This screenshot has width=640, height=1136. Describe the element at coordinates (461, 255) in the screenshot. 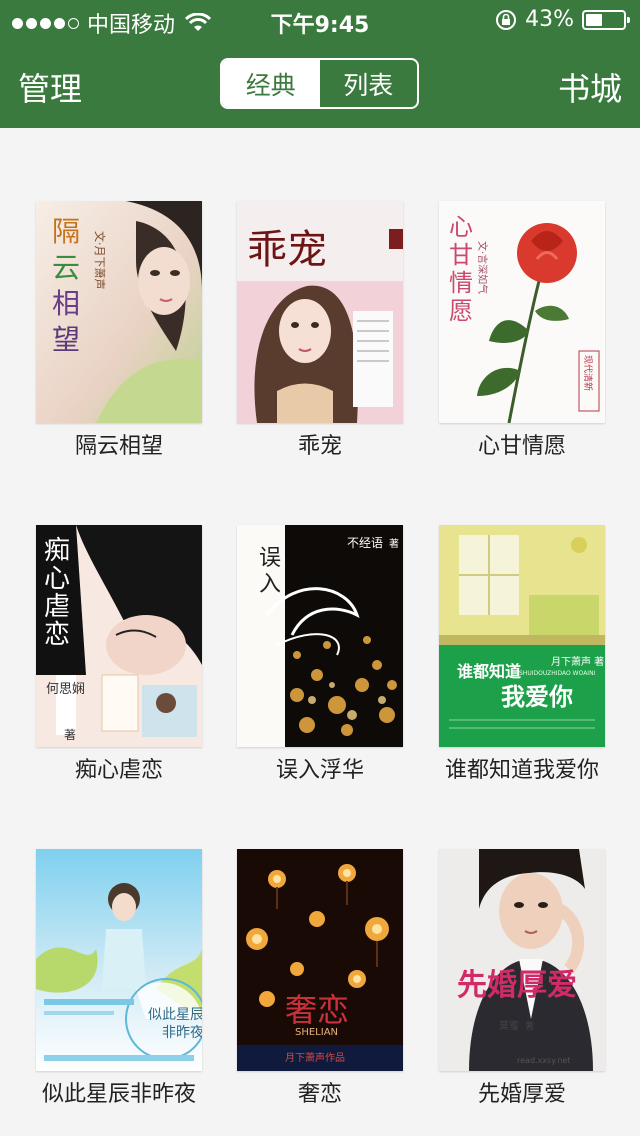

I see `cover-title-char: 甘` at that location.